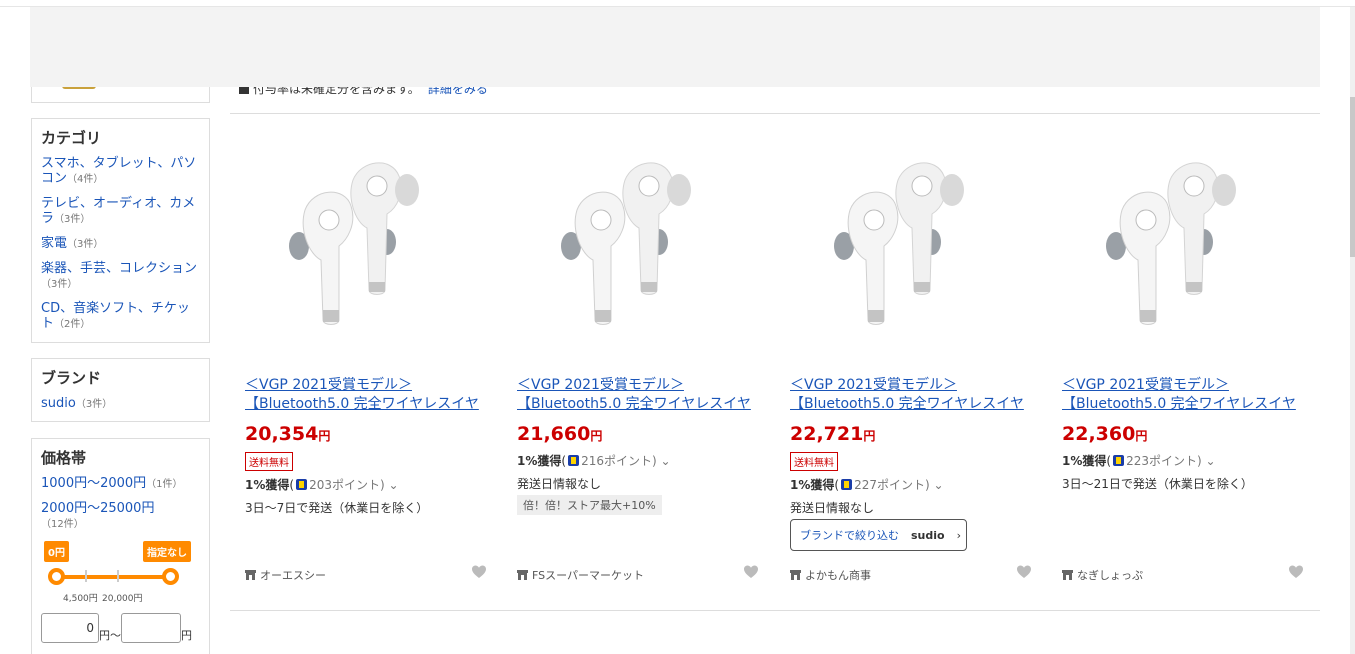 Image resolution: width=1355 pixels, height=654 pixels. What do you see at coordinates (337, 508) in the screenshot?
I see `shipping-info: 3日～7日で発送（休業日を除く）` at bounding box center [337, 508].